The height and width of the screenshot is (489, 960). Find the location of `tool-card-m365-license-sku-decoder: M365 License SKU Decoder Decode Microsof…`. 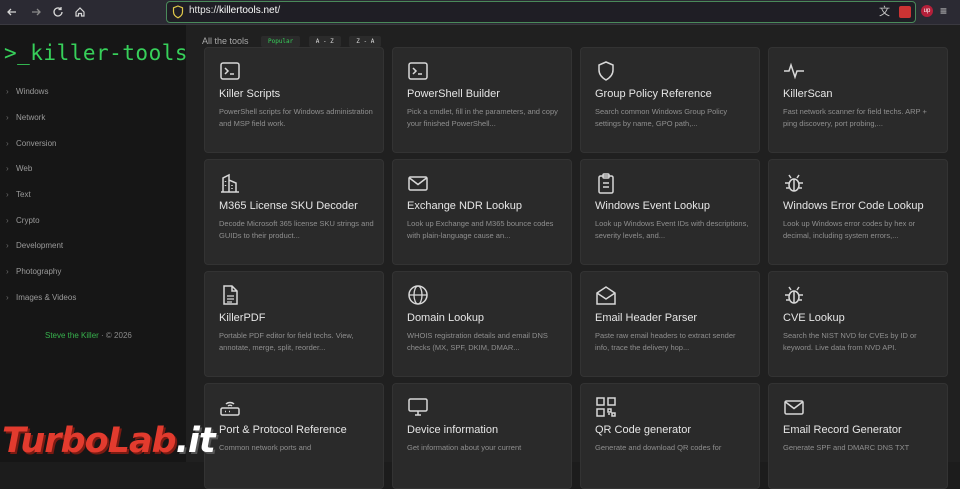

tool-card-m365-license-sku-decoder: M365 License SKU Decoder Decode Microsof… is located at coordinates (294, 212).